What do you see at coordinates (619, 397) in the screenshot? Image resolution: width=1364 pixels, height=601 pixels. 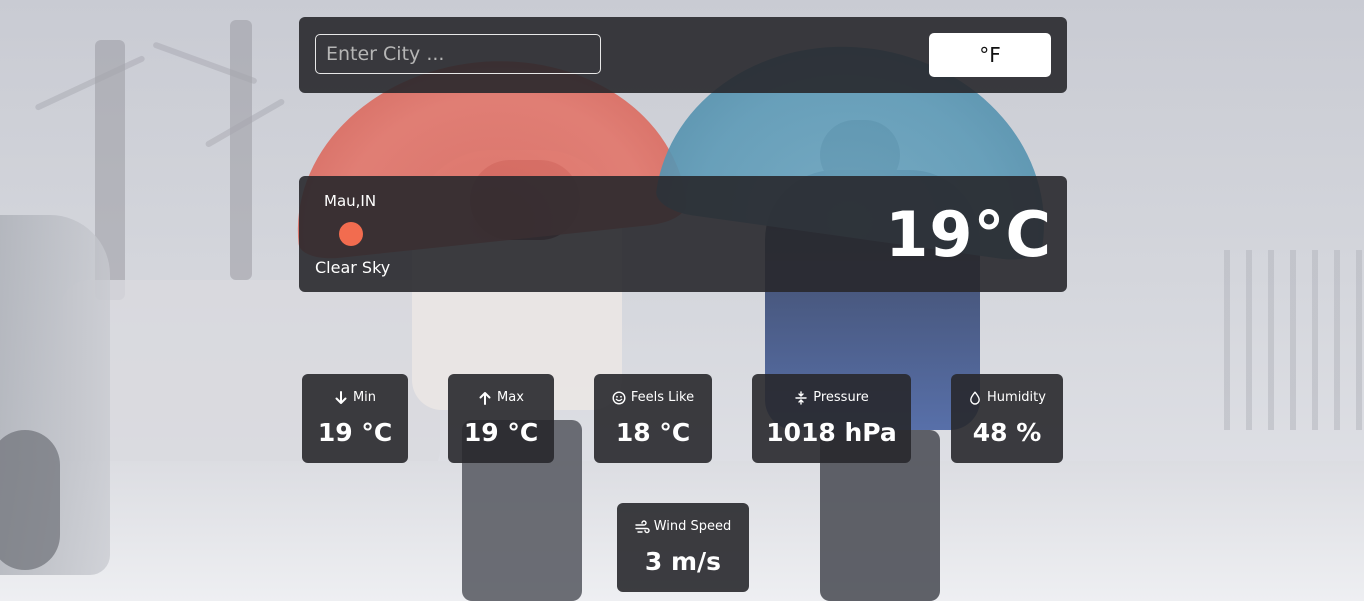 I see `smile-icon` at bounding box center [619, 397].